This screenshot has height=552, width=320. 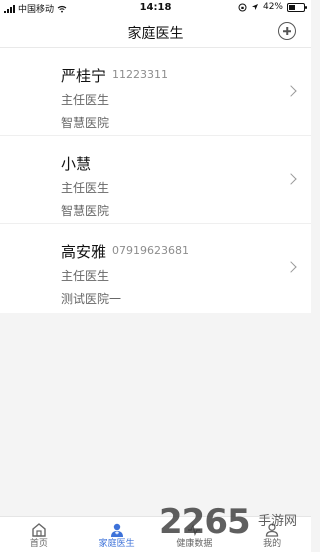 What do you see at coordinates (272, 544) in the screenshot?
I see `tab-label: 我的` at bounding box center [272, 544].